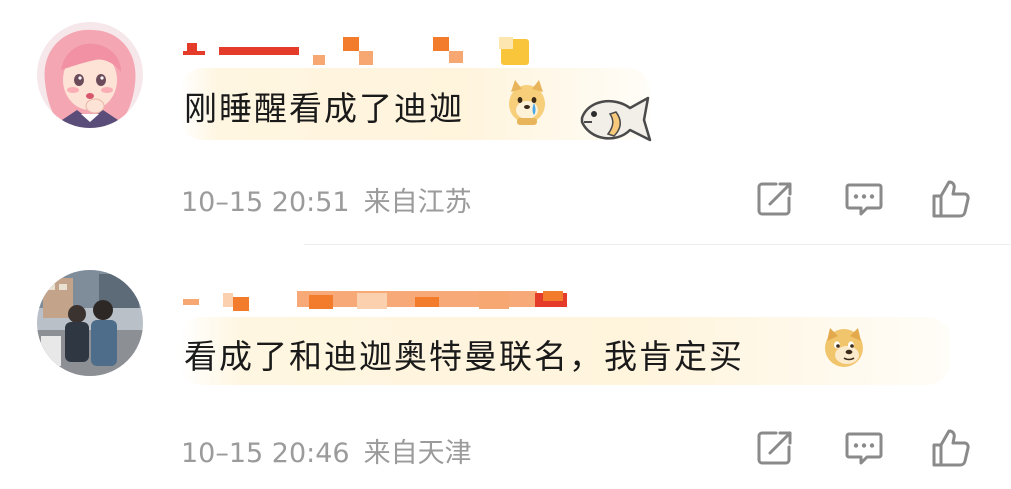  What do you see at coordinates (464, 356) in the screenshot?
I see `comment-text: 看成了和迪迦奥特曼联名，我肯定买` at bounding box center [464, 356].